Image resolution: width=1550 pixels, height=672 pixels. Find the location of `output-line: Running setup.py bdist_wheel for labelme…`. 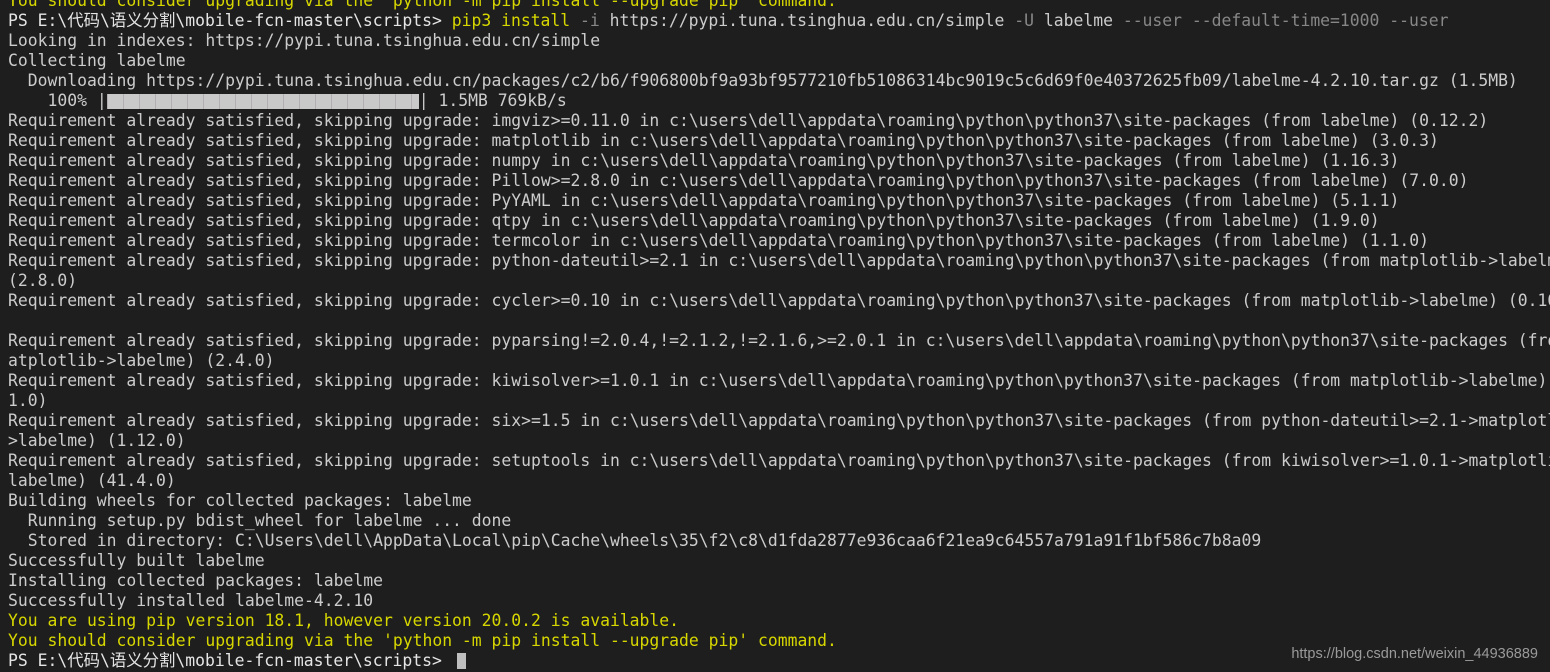

output-line: Running setup.py bdist_wheel for labelme… is located at coordinates (779, 521).